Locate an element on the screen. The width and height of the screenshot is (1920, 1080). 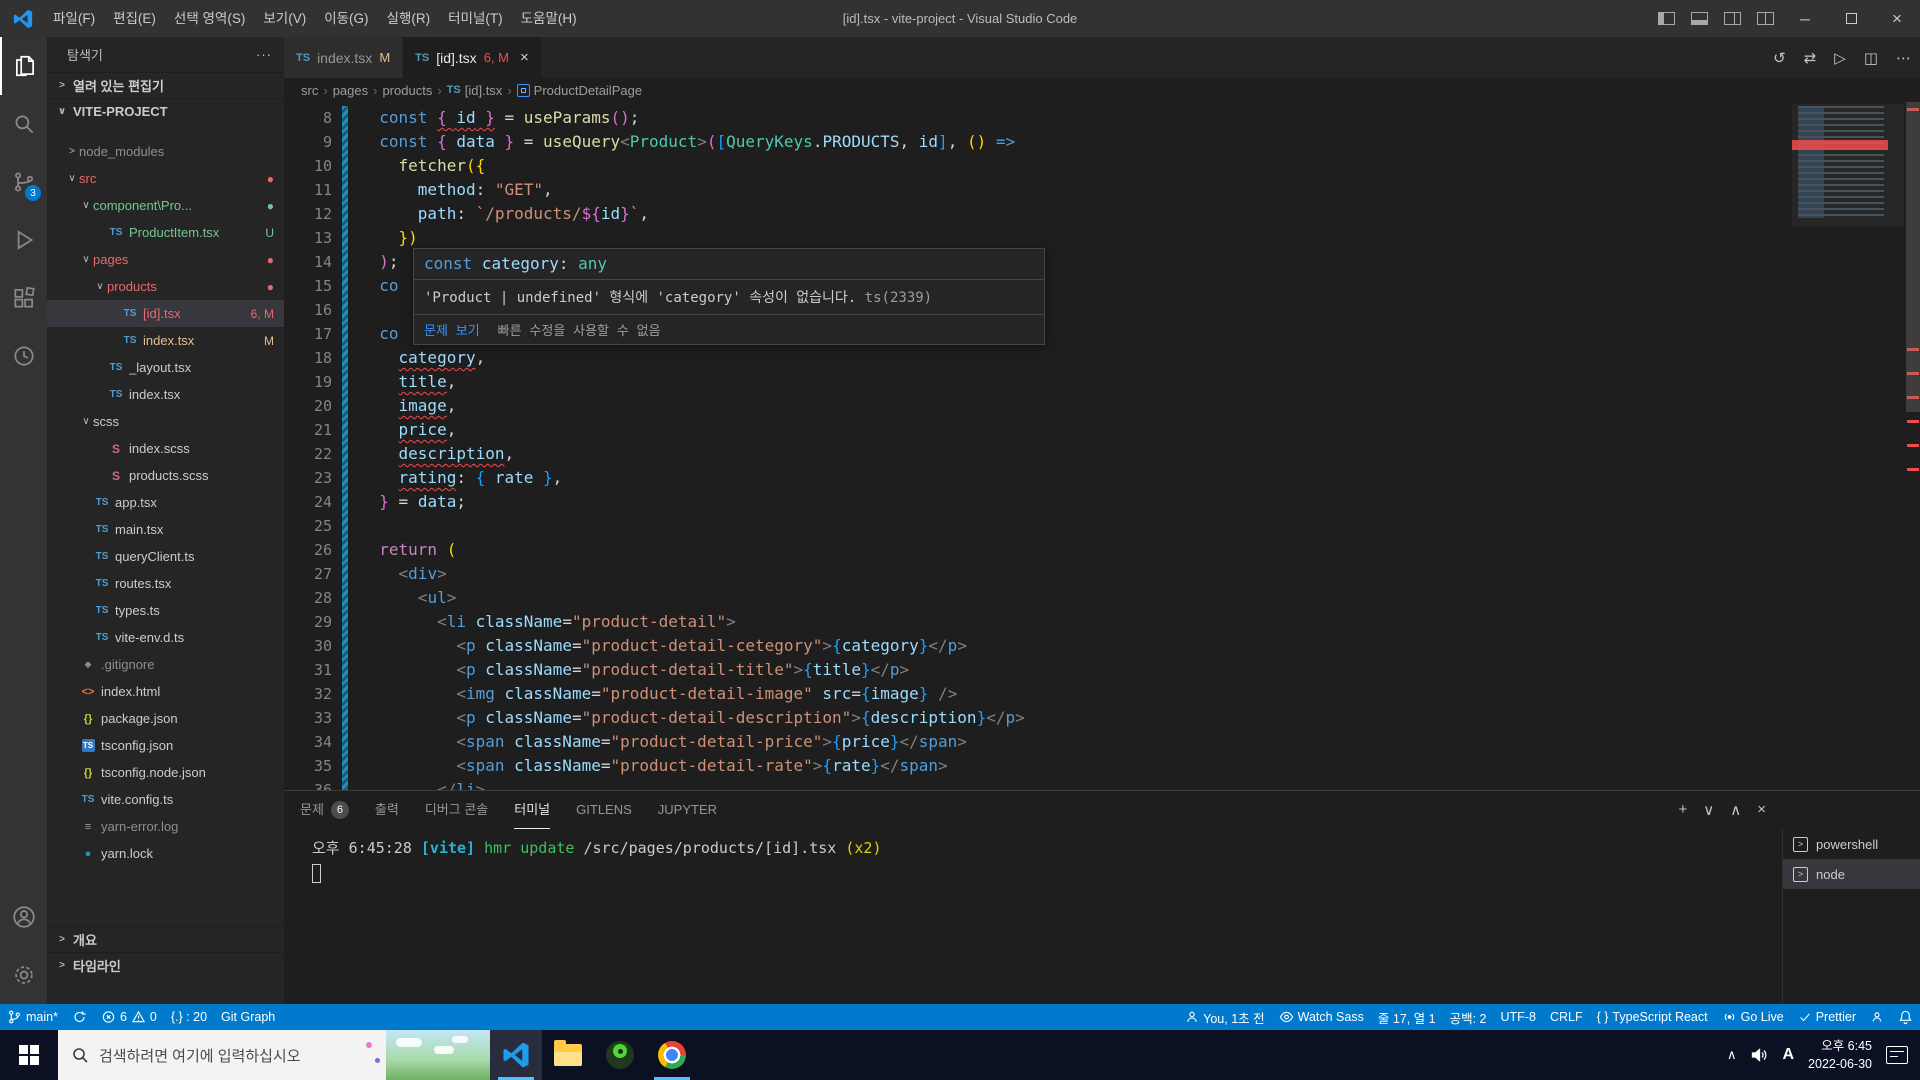
split-editor-icon: ◫ is located at coordinates (1871, 58).